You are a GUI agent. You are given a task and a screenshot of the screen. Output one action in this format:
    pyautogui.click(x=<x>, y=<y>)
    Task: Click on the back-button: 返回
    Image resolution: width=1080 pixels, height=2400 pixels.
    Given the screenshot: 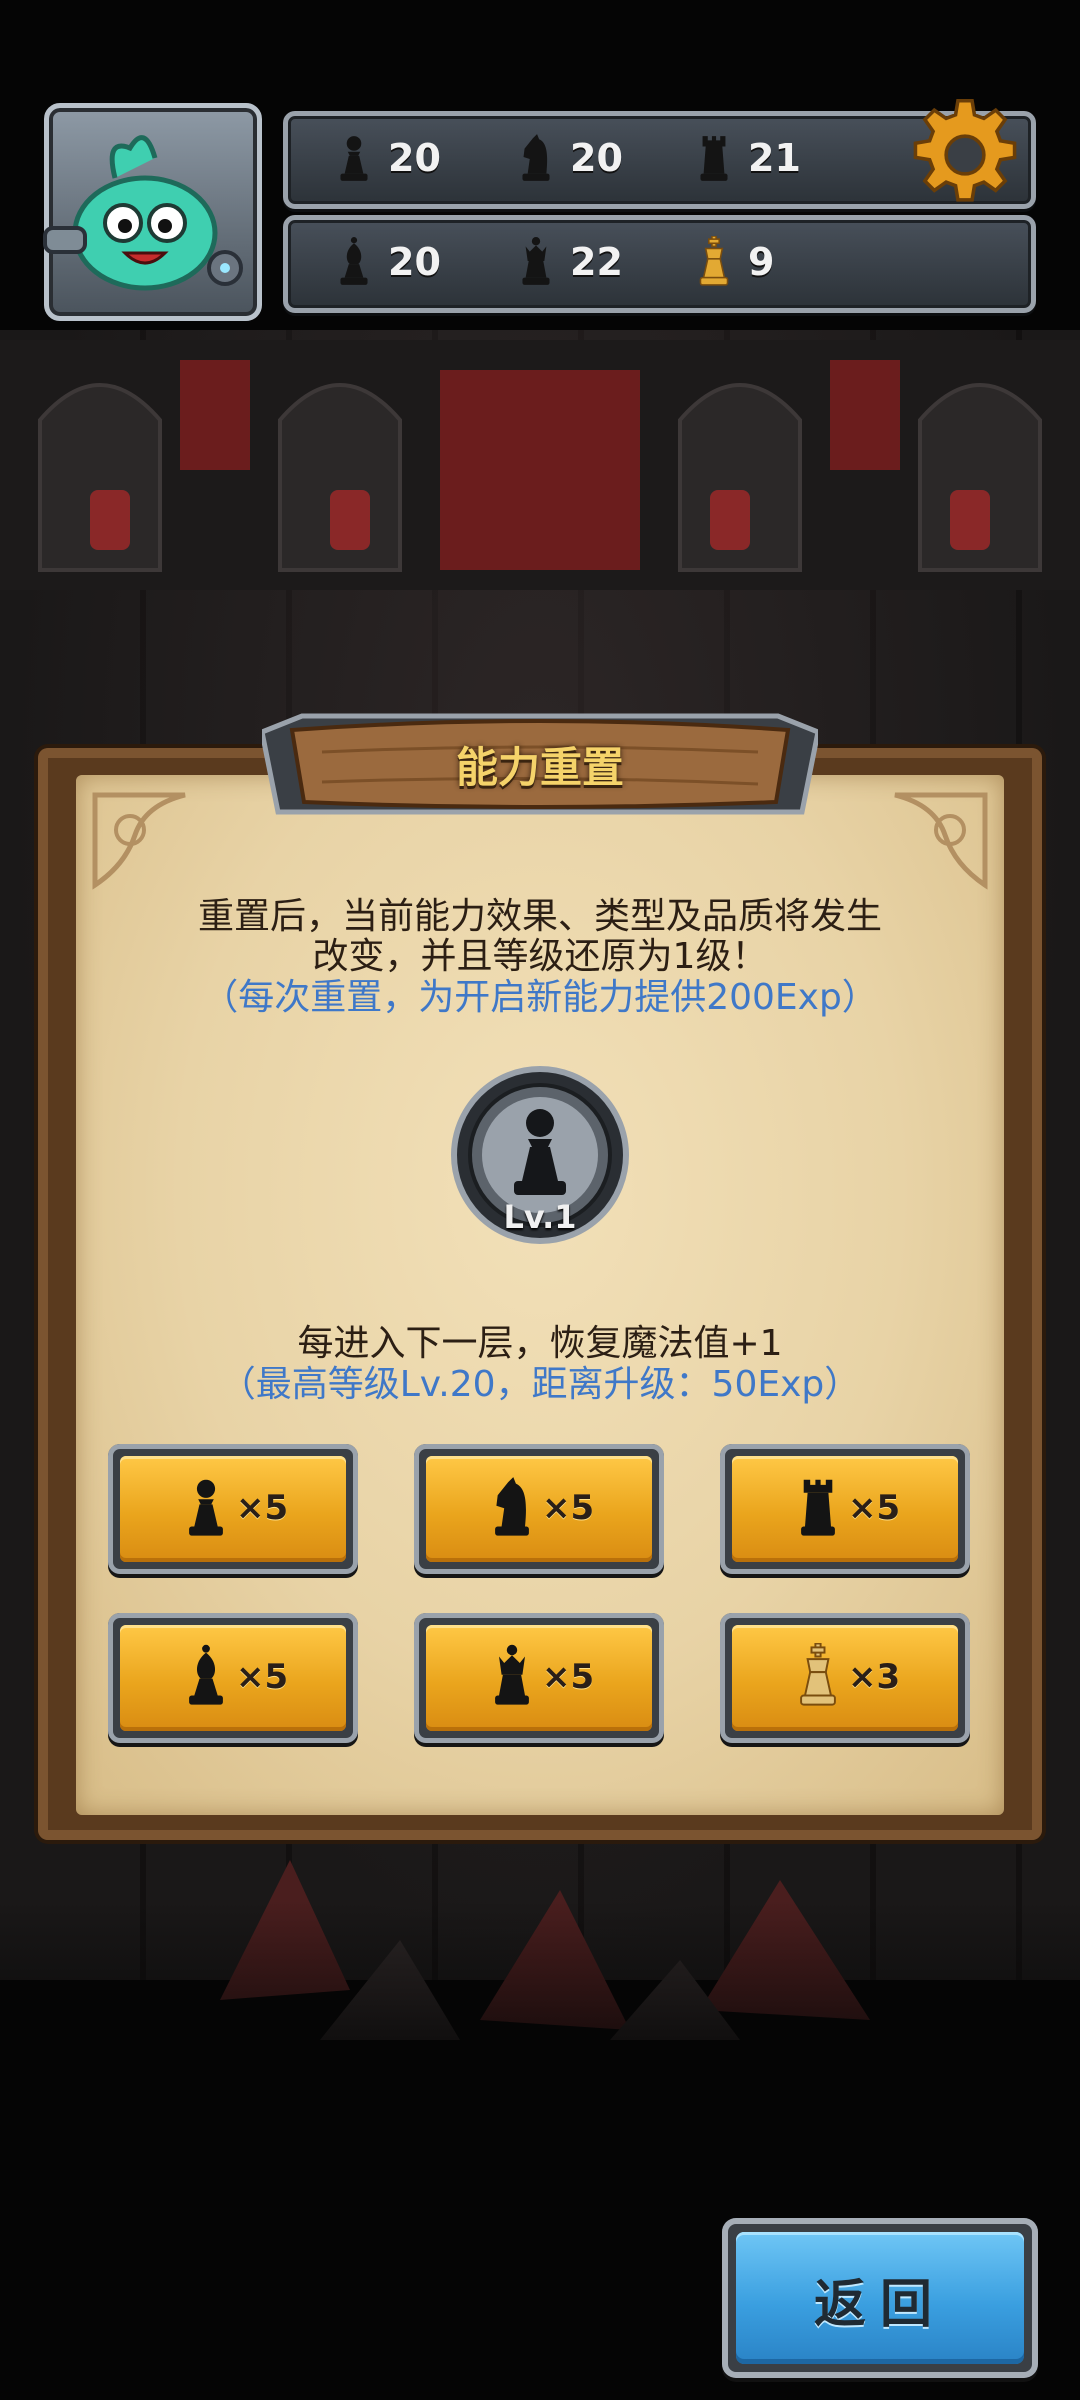 What is the action you would take?
    pyautogui.click(x=880, y=2298)
    